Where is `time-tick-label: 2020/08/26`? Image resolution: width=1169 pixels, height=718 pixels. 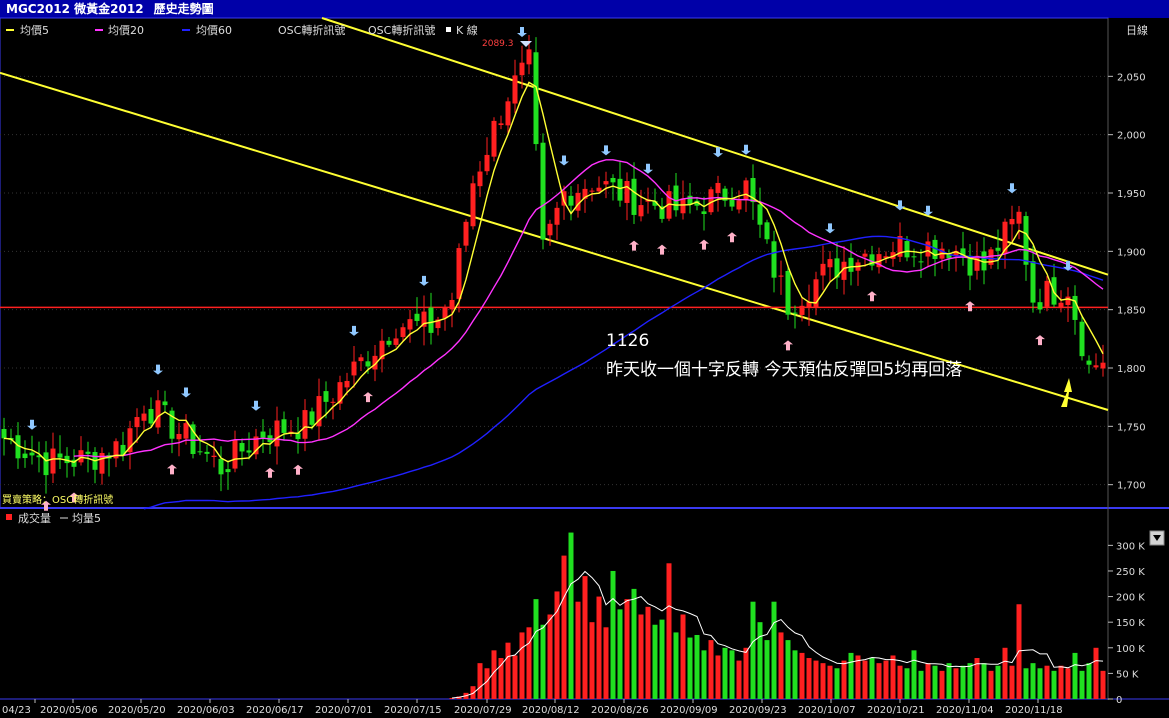
time-tick-label: 2020/08/26 is located at coordinates (620, 710).